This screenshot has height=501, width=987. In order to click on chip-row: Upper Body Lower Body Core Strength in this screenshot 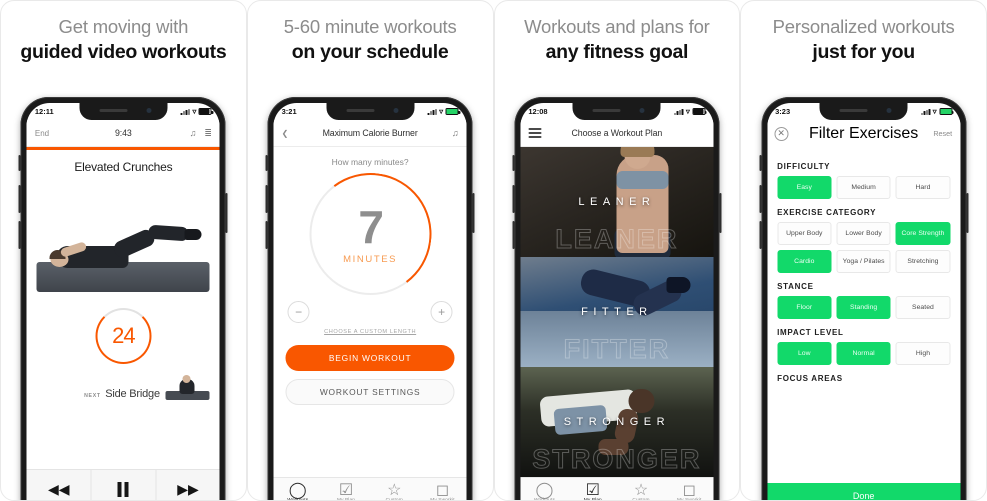, I will do `click(864, 233)`.